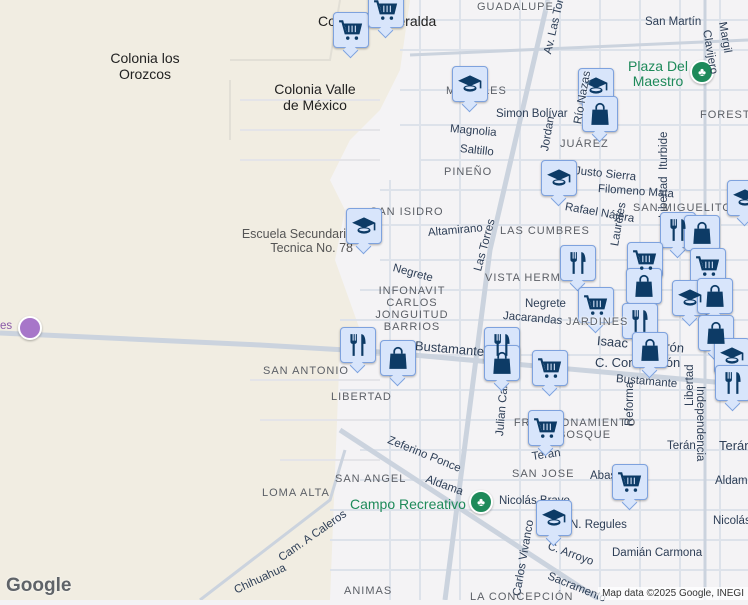 The height and width of the screenshot is (605, 748). What do you see at coordinates (724, 115) in the screenshot?
I see `label-forestal: FORESTAL` at bounding box center [724, 115].